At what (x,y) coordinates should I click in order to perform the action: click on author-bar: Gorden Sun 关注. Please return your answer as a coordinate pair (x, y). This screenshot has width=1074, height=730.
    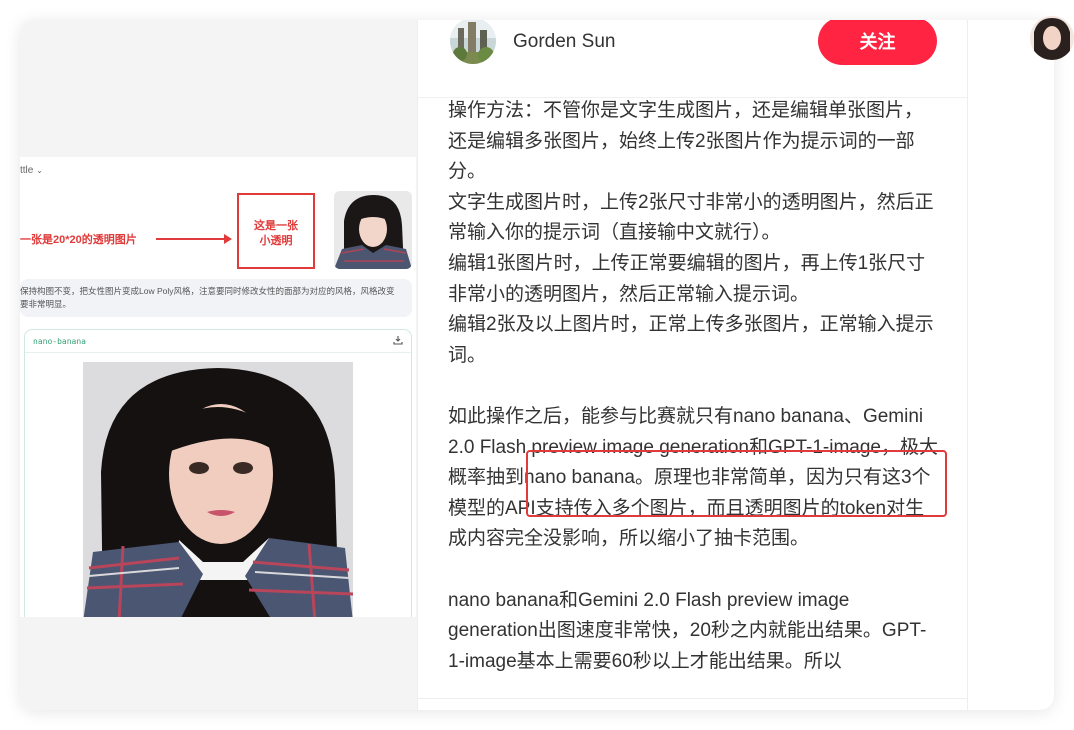
    Looking at the image, I should click on (693, 59).